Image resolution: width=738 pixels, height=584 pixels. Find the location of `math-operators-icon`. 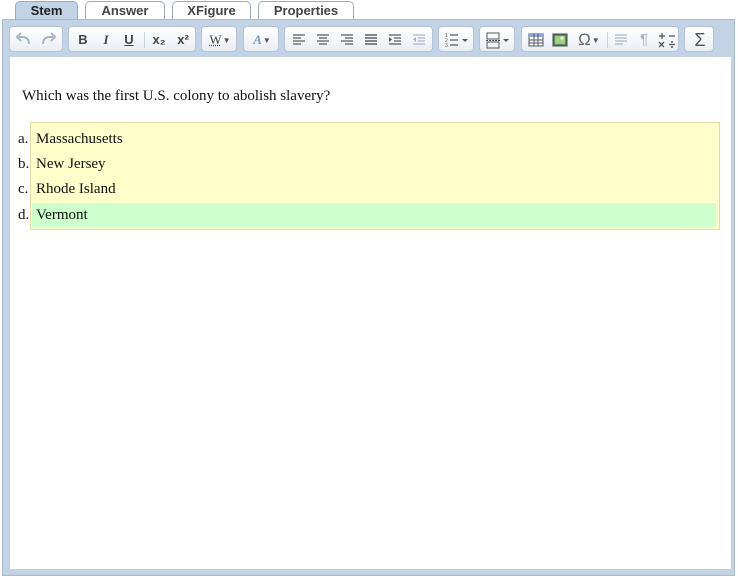

math-operators-icon is located at coordinates (666, 40).